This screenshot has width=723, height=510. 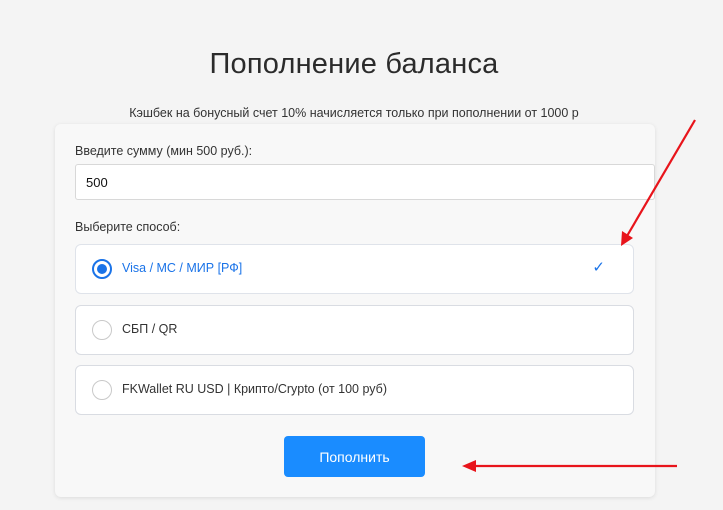 What do you see at coordinates (182, 268) in the screenshot?
I see `payment-option-label: Visa / MC / МИР [РФ]` at bounding box center [182, 268].